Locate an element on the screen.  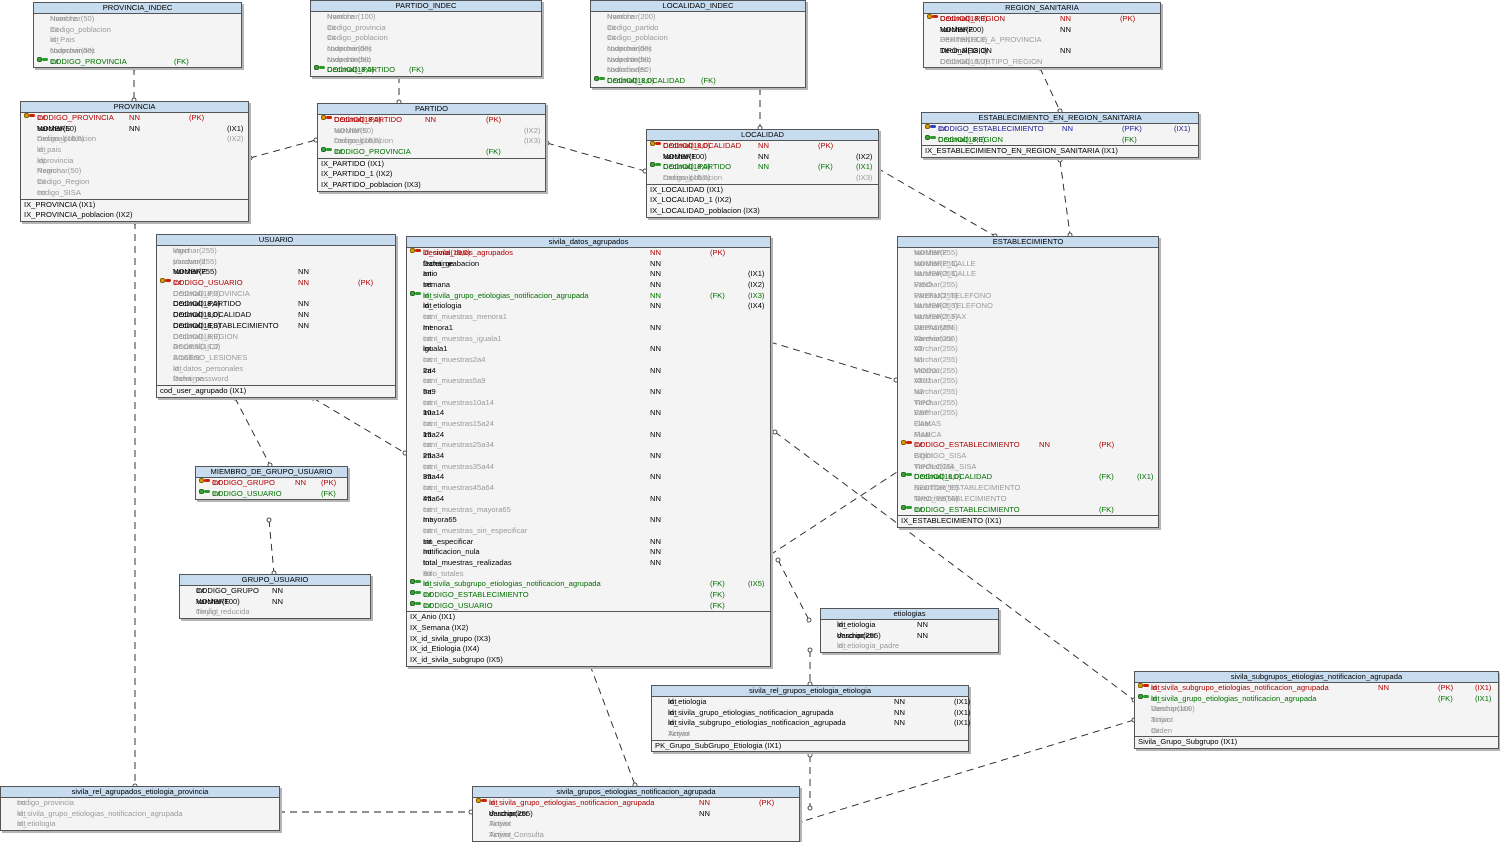
column-row: codigo_poblacion Decimal(18,0) (IX2) is located at coordinates (134, 139).